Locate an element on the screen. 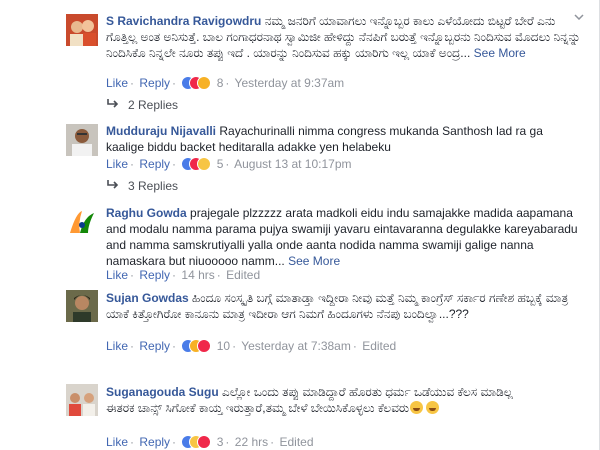 This screenshot has height=450, width=600. laughing-emoji-icon is located at coordinates (417, 407).